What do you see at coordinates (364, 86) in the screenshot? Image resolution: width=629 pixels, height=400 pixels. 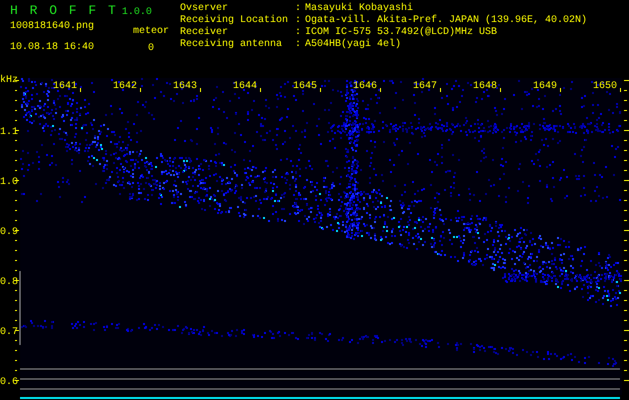 I see `x-axis-label: 1646` at bounding box center [364, 86].